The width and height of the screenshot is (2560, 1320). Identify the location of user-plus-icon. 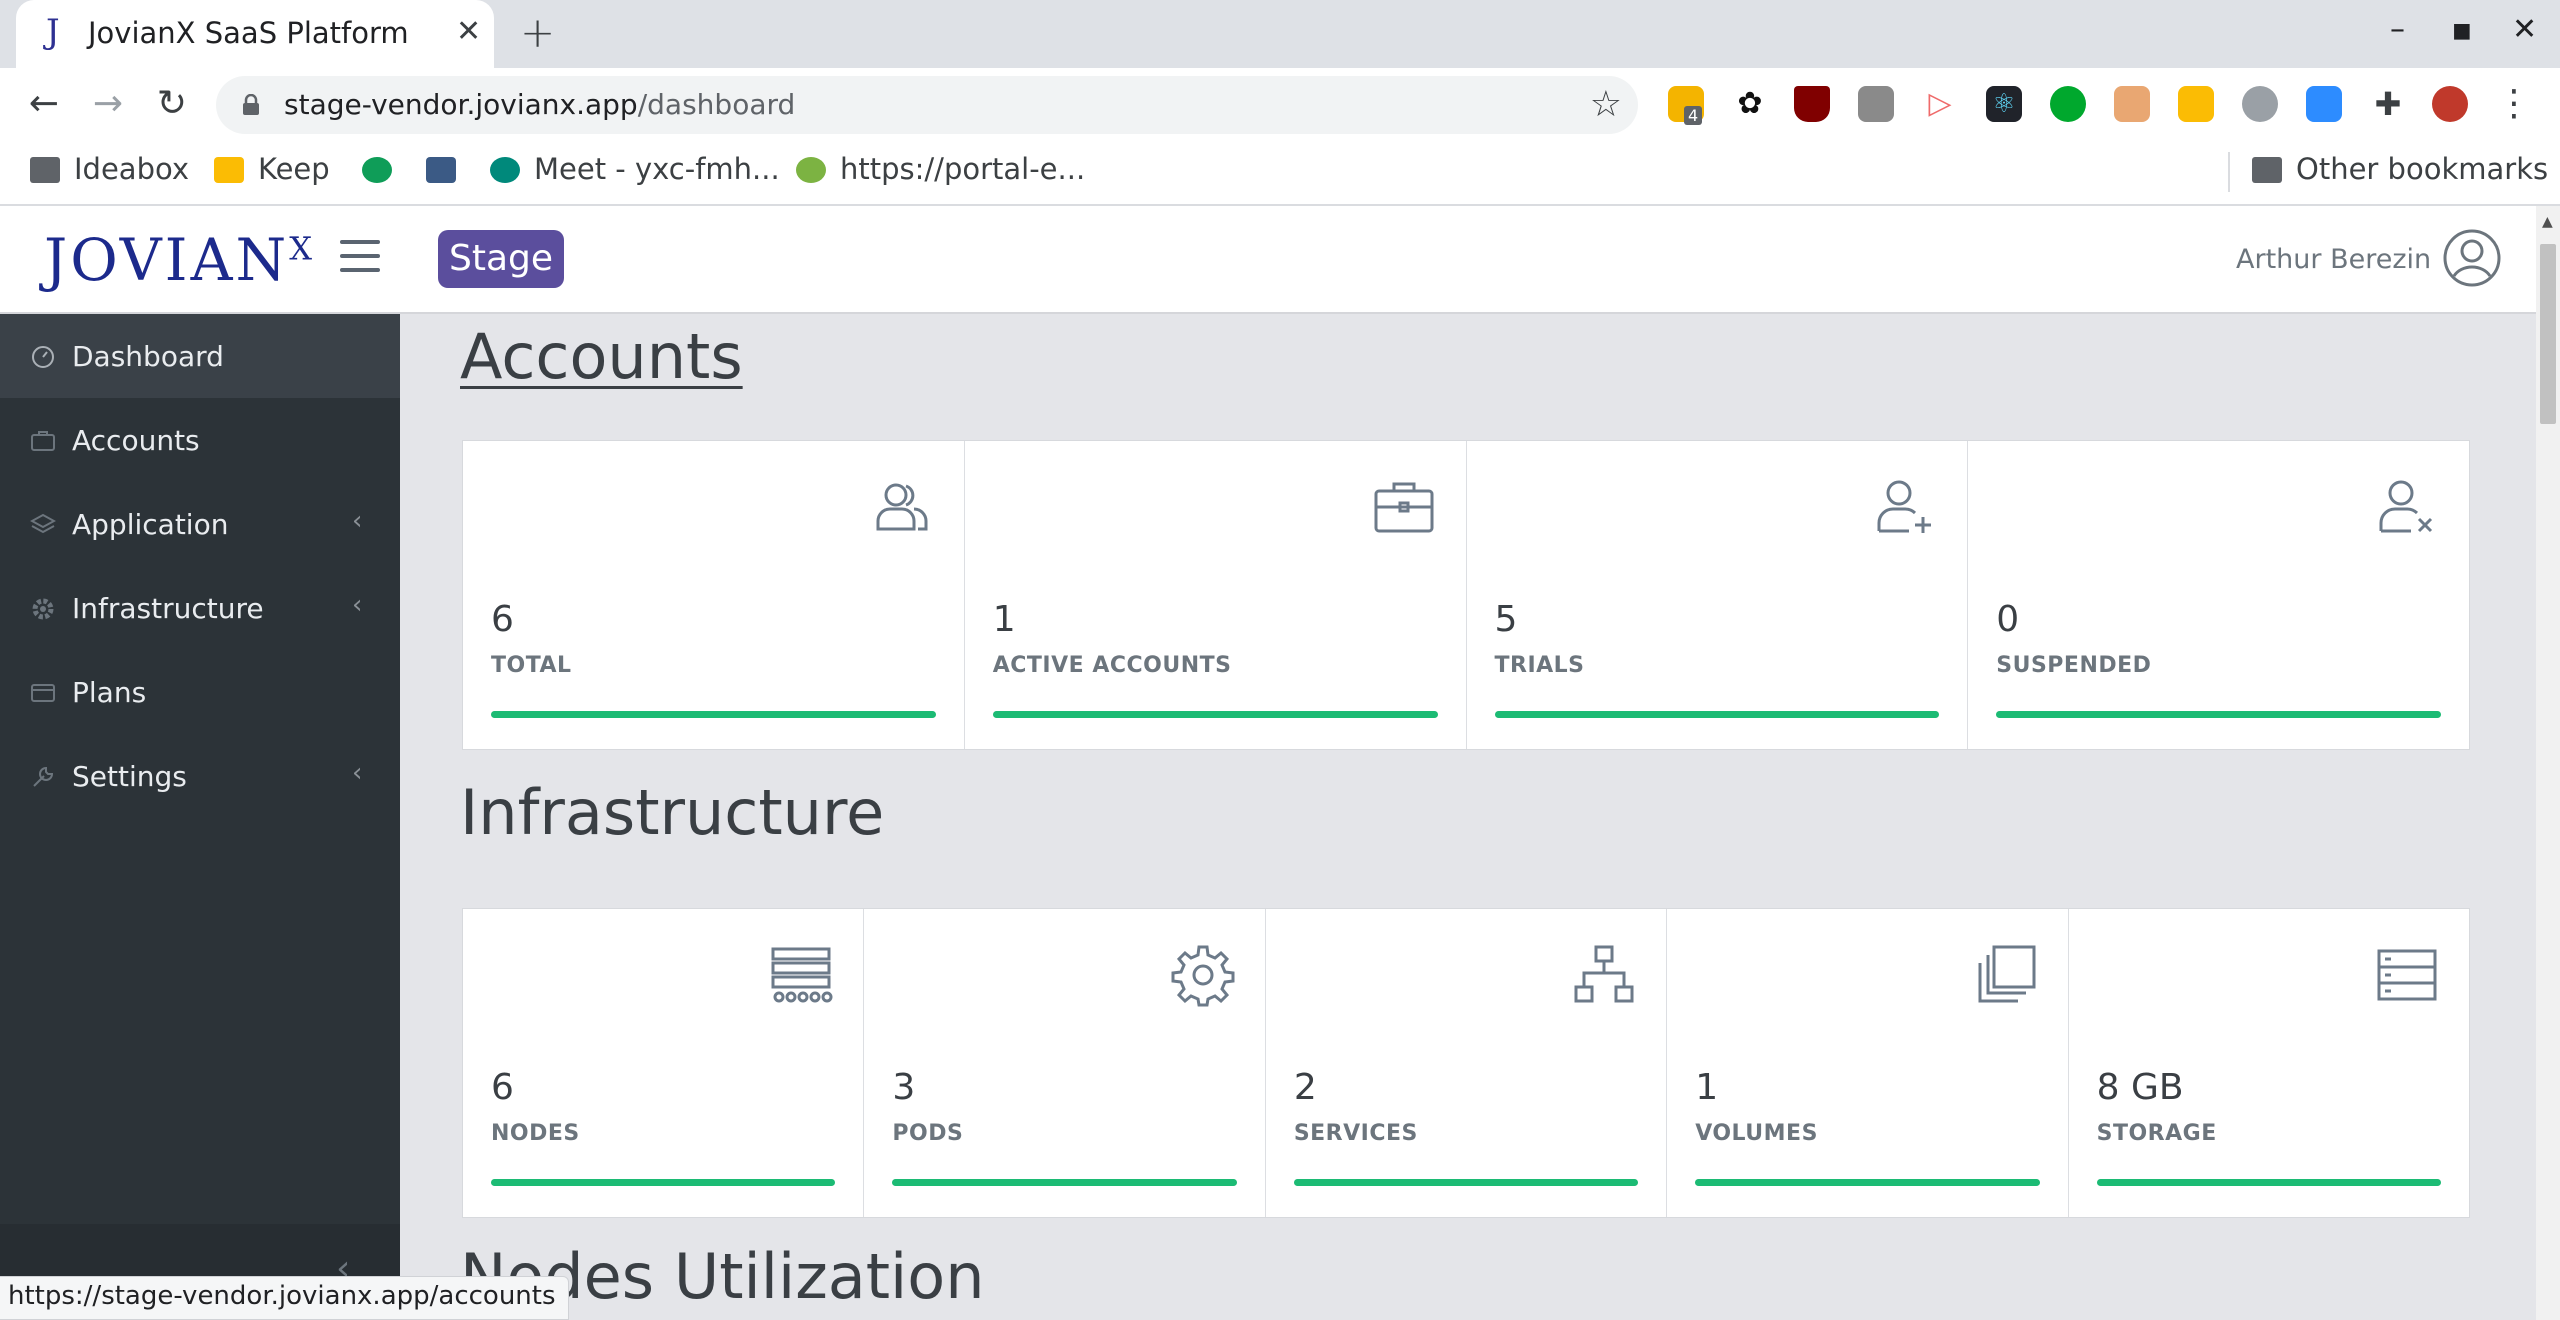
(1904, 506).